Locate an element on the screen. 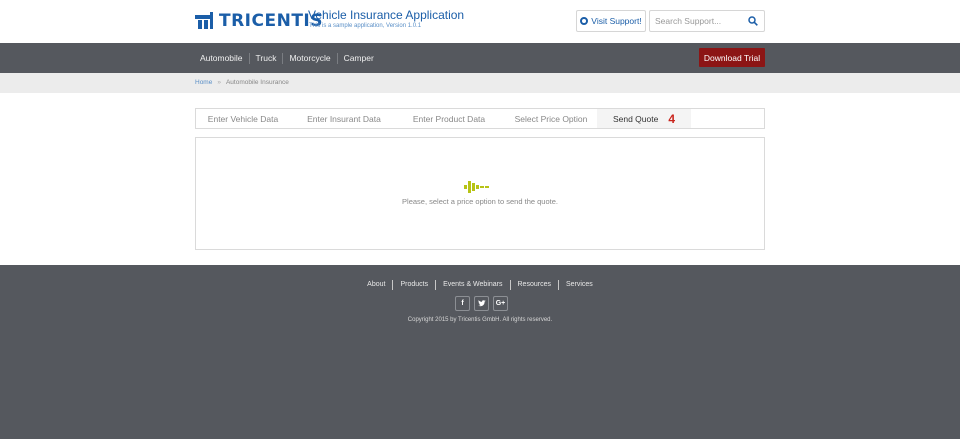  footer-link-resources: Resources is located at coordinates (535, 285).